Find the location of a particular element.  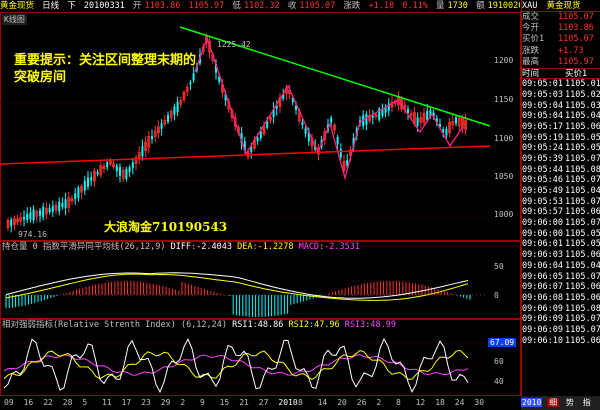

tick-time: 09:06:03 is located at coordinates (542, 255).